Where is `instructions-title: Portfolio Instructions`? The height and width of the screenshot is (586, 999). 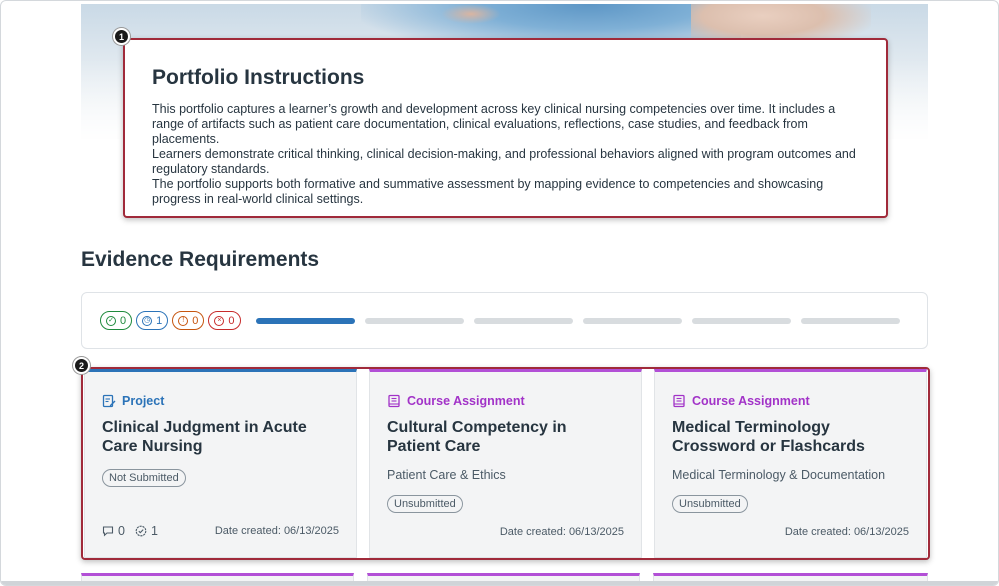
instructions-title: Portfolio Instructions is located at coordinates (258, 77).